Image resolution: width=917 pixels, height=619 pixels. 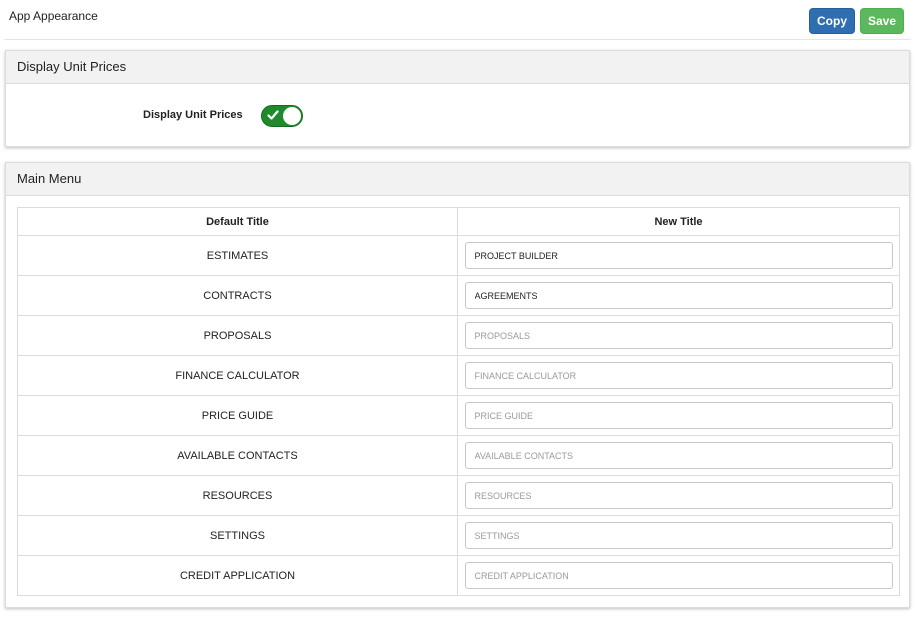 What do you see at coordinates (678, 221) in the screenshot?
I see `column-header-new-title: New Title` at bounding box center [678, 221].